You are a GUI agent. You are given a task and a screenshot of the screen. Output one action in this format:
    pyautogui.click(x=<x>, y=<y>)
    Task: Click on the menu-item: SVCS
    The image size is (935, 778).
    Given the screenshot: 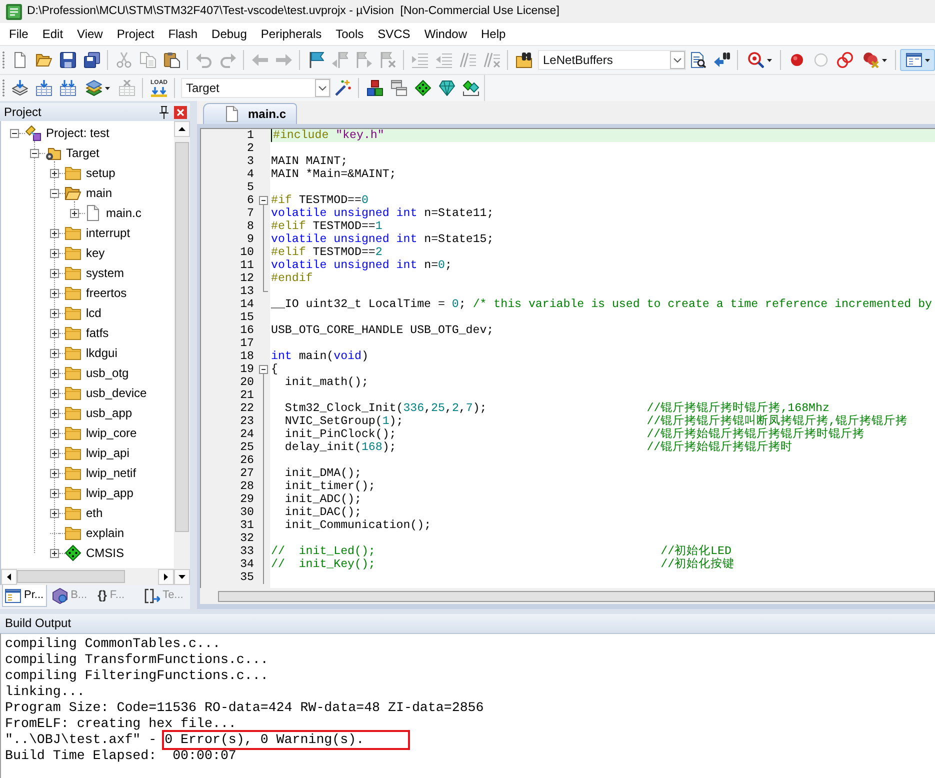 What is the action you would take?
    pyautogui.click(x=394, y=34)
    